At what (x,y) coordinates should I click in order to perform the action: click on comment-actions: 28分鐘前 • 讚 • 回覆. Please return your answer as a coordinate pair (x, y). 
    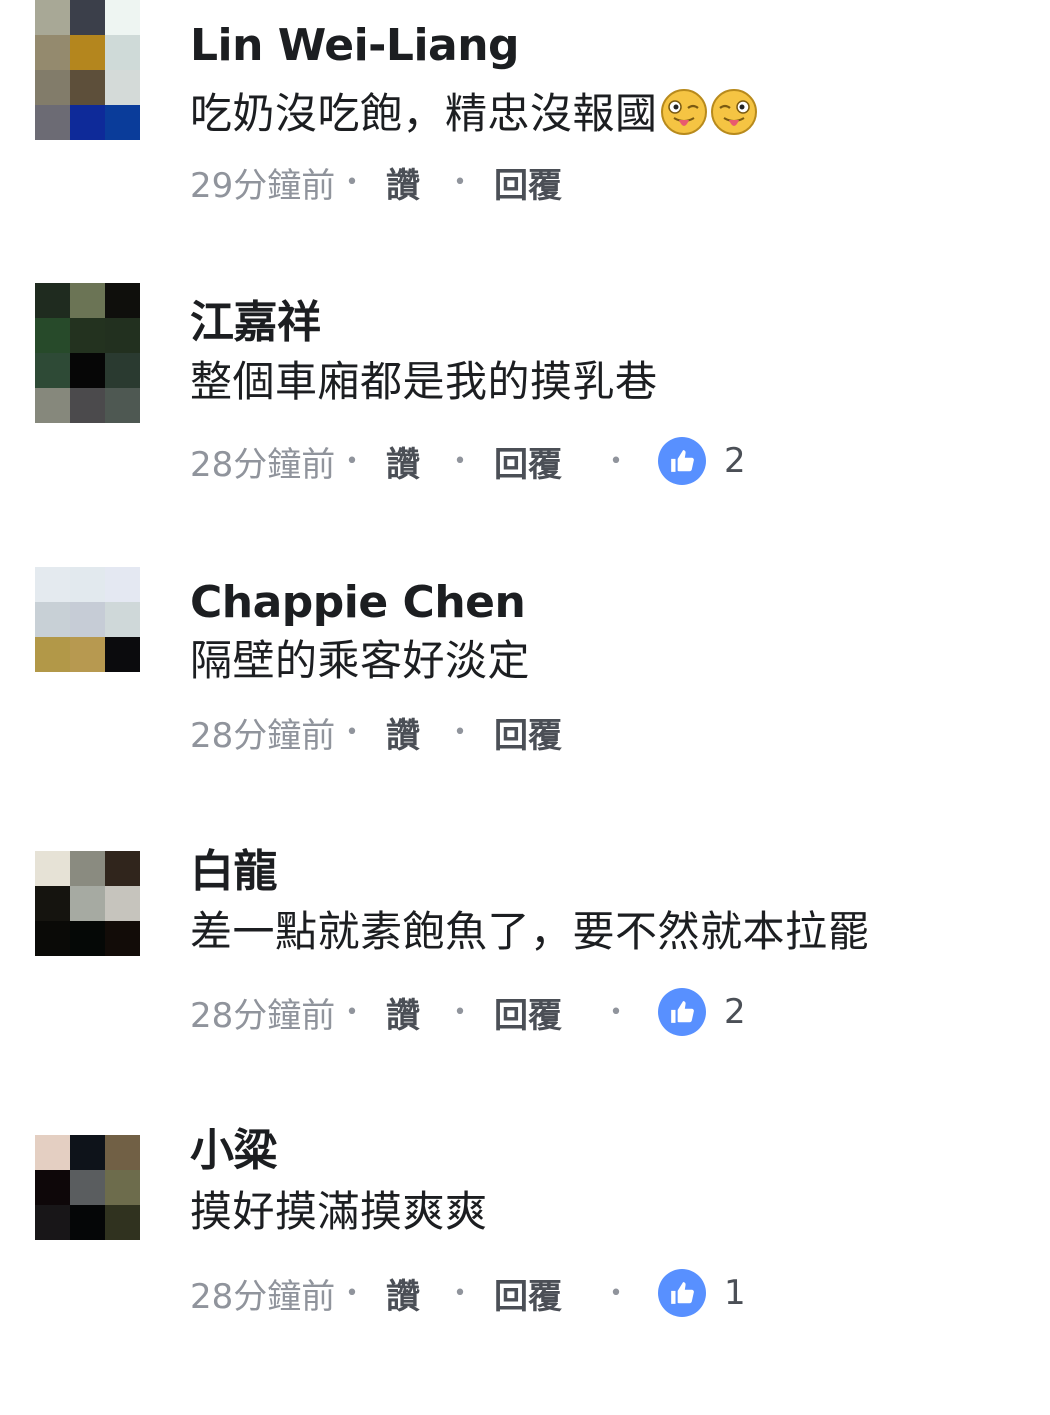
    Looking at the image, I should click on (382, 732).